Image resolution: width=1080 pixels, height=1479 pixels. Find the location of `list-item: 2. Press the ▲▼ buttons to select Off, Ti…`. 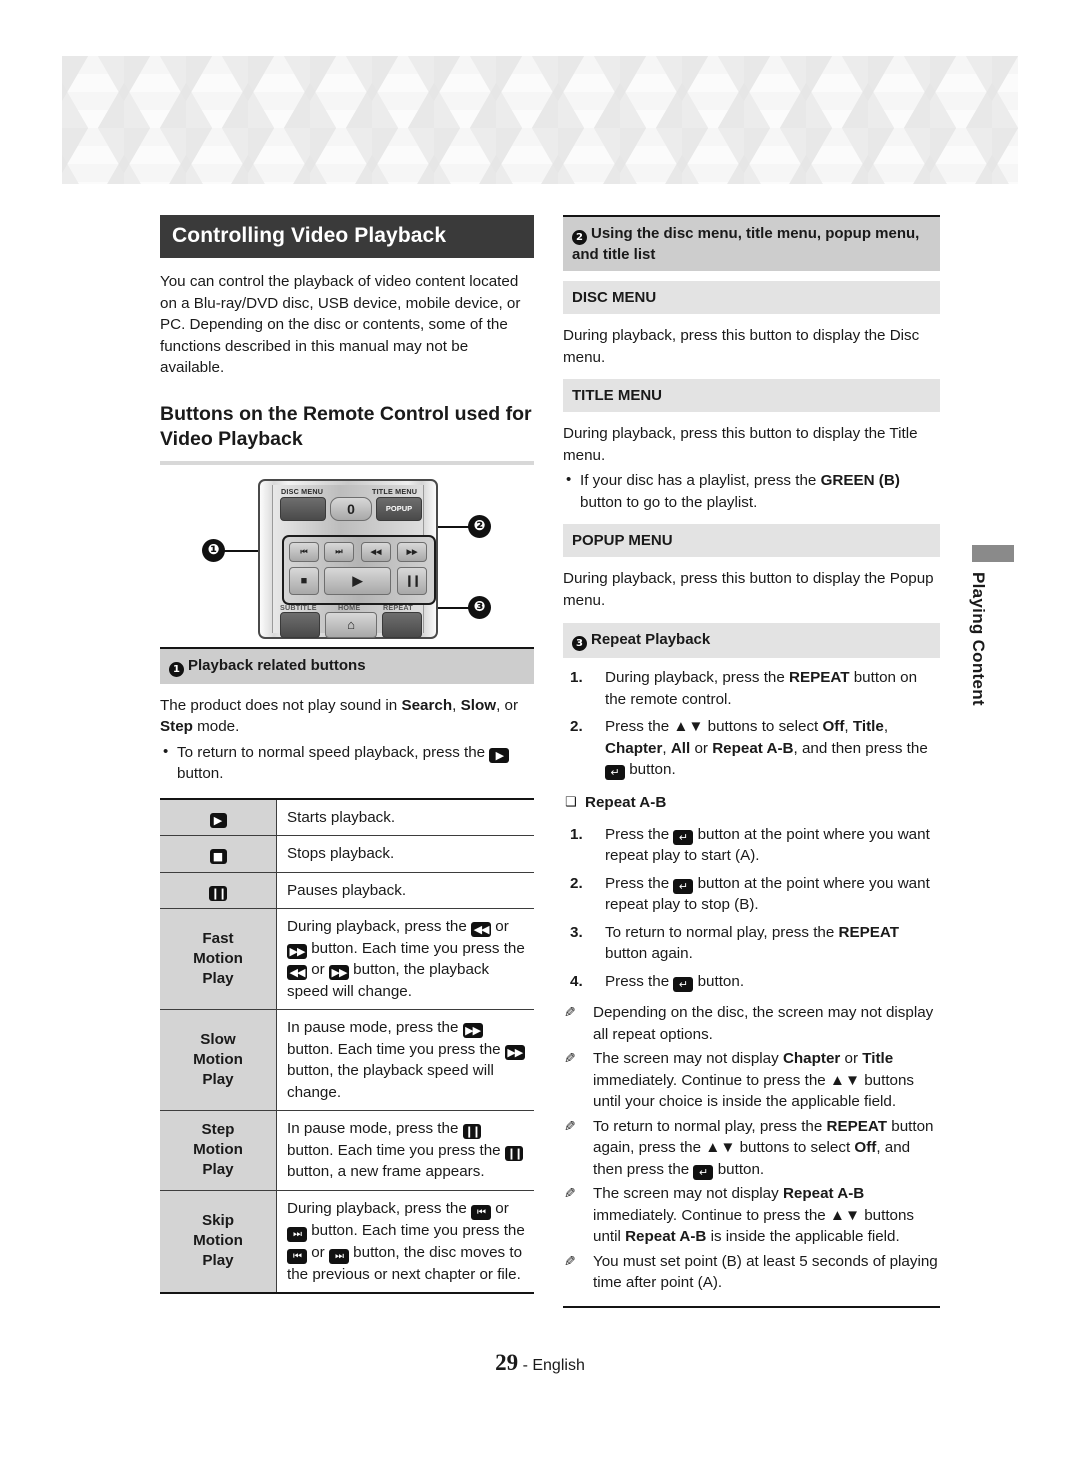

list-item: 2. Press the ▲▼ buttons to select Off, Ti… is located at coordinates (749, 749).